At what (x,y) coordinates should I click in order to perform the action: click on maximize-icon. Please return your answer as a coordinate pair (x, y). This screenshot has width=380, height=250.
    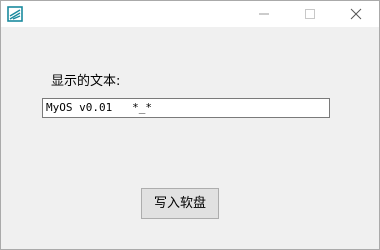
    Looking at the image, I should click on (310, 14).